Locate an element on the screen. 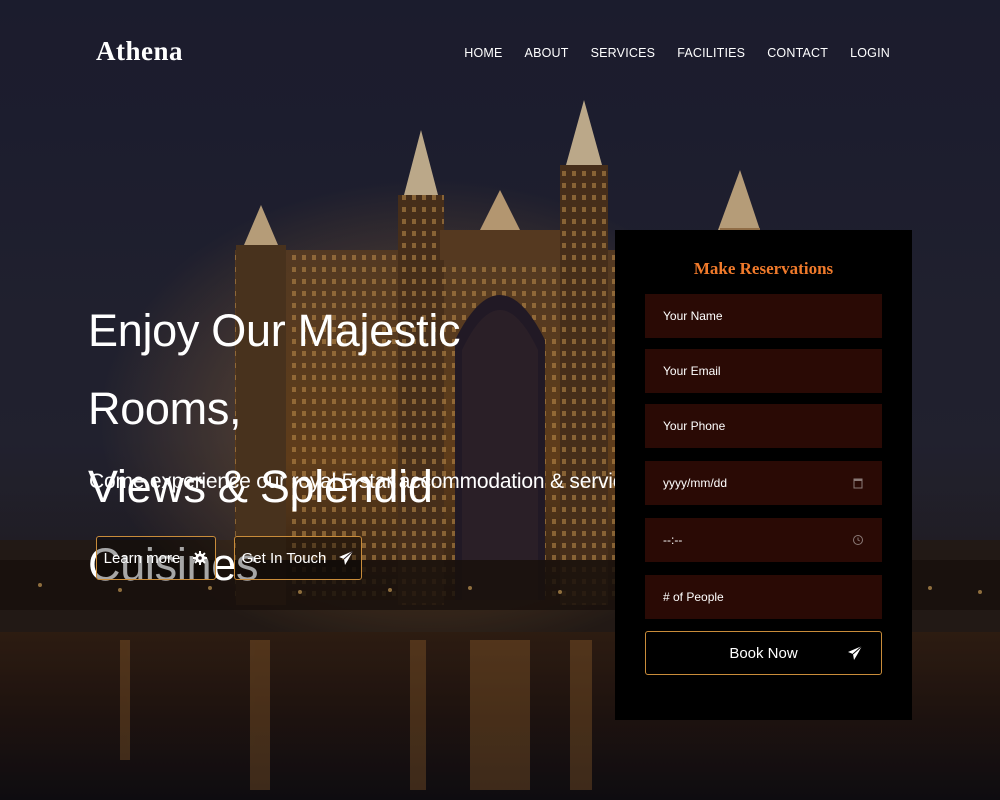 The width and height of the screenshot is (1000, 800). book-now-label: Book Now is located at coordinates (763, 653).